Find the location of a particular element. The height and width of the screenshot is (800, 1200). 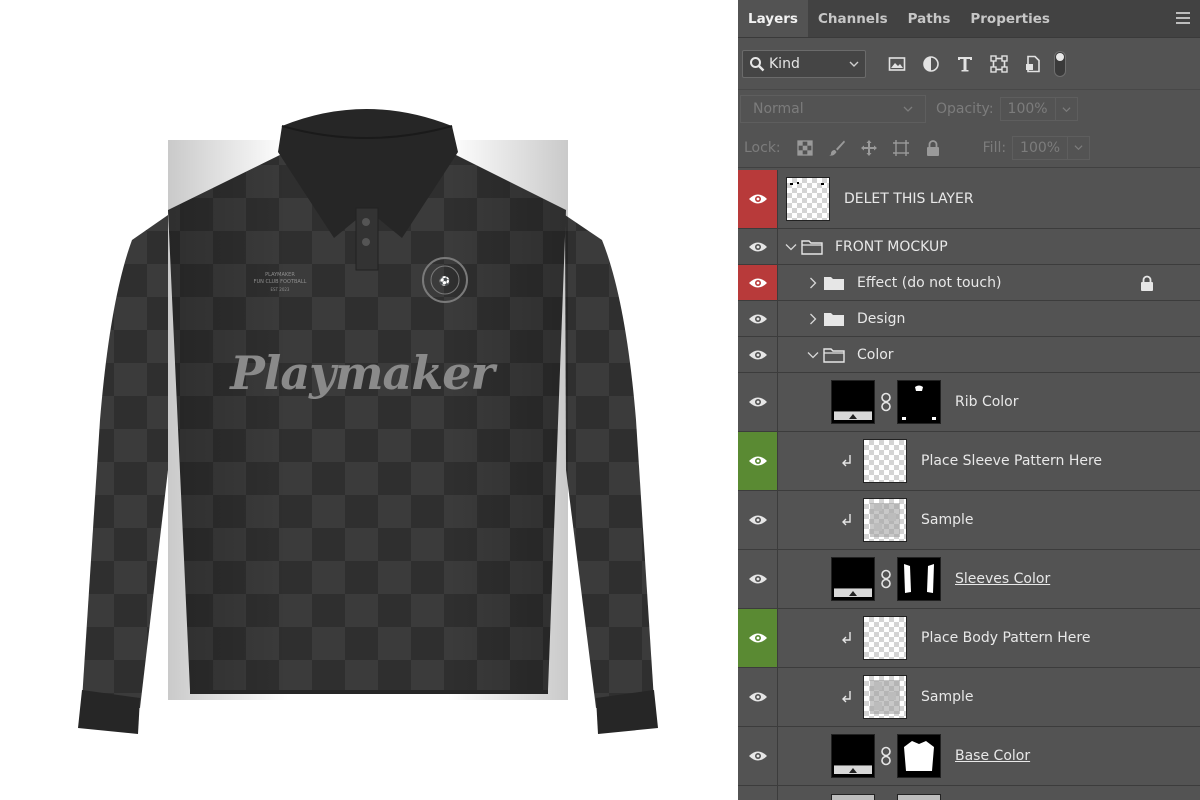

layer-row: DELET THIS LAYER is located at coordinates (969, 199).